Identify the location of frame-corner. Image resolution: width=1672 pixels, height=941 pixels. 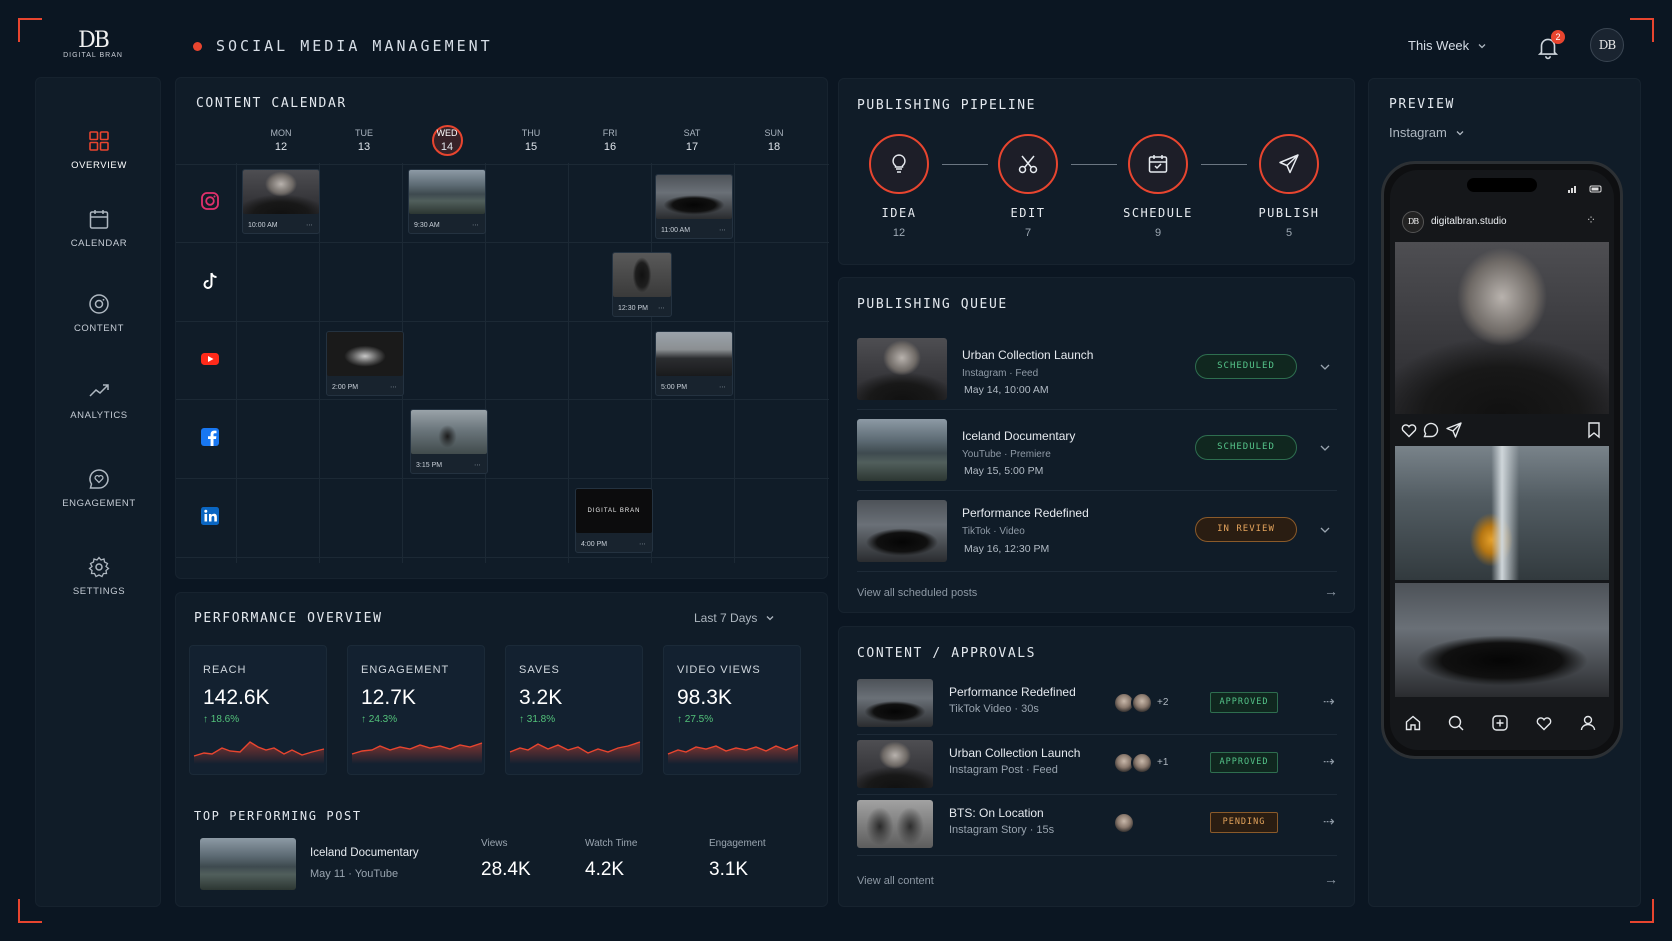
(30, 30).